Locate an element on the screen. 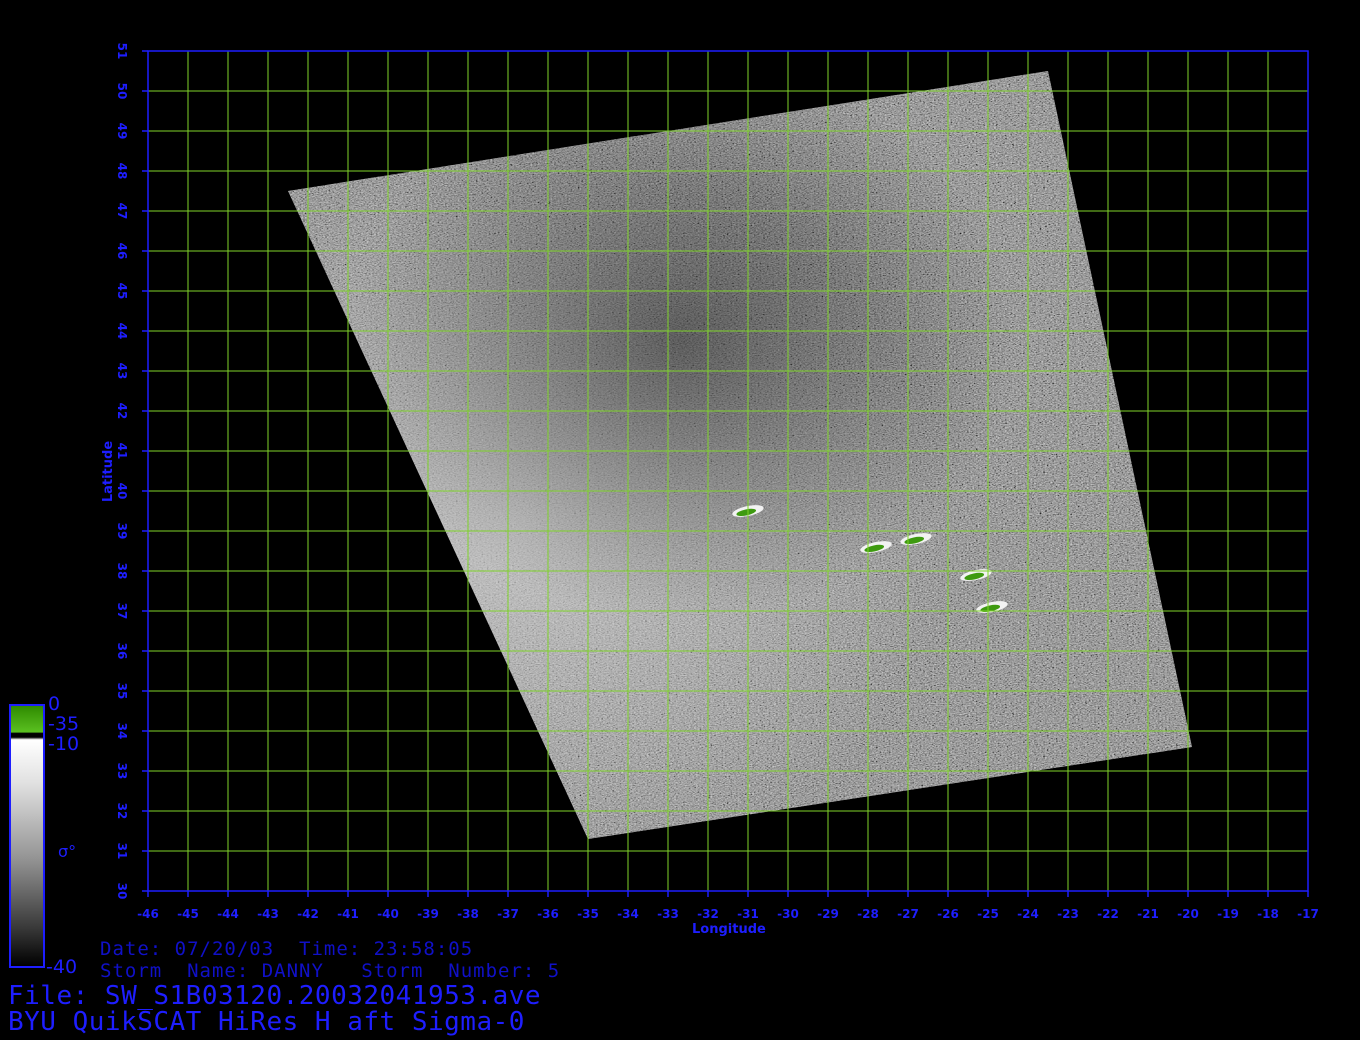  latitude-tick-label: 37 is located at coordinates (122, 611).